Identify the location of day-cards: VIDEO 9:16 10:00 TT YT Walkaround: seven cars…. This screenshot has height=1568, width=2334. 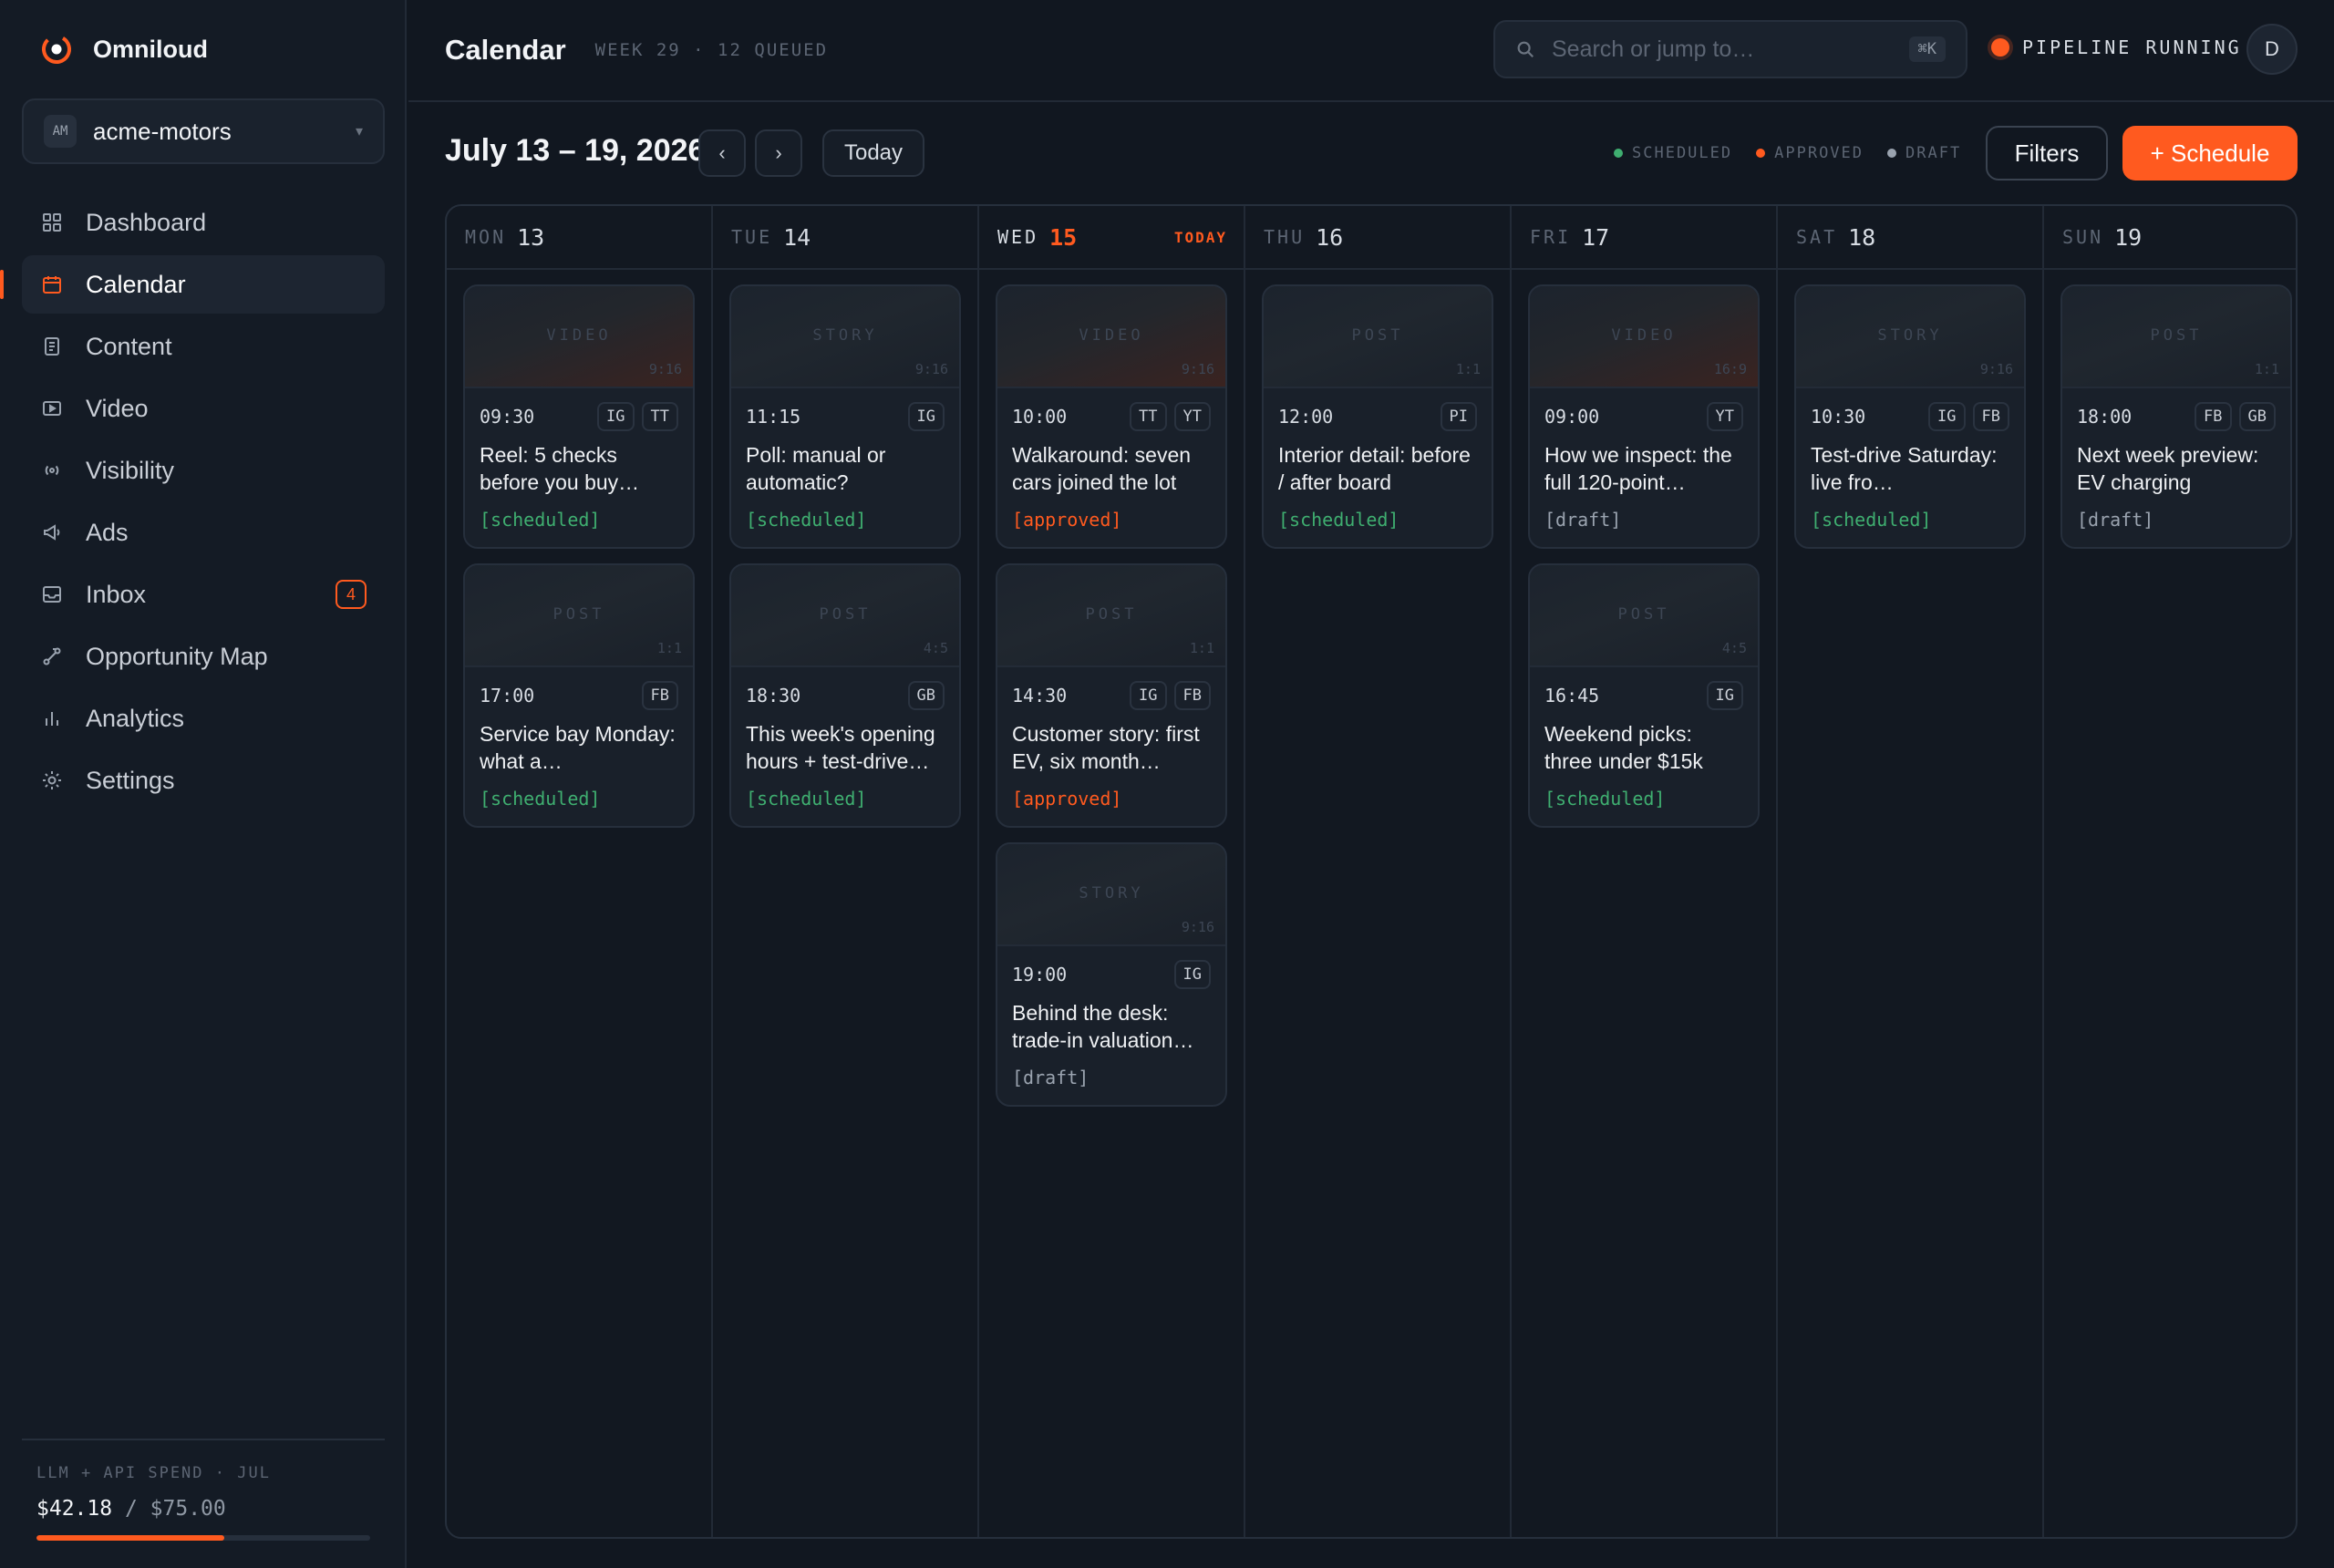
(1111, 703).